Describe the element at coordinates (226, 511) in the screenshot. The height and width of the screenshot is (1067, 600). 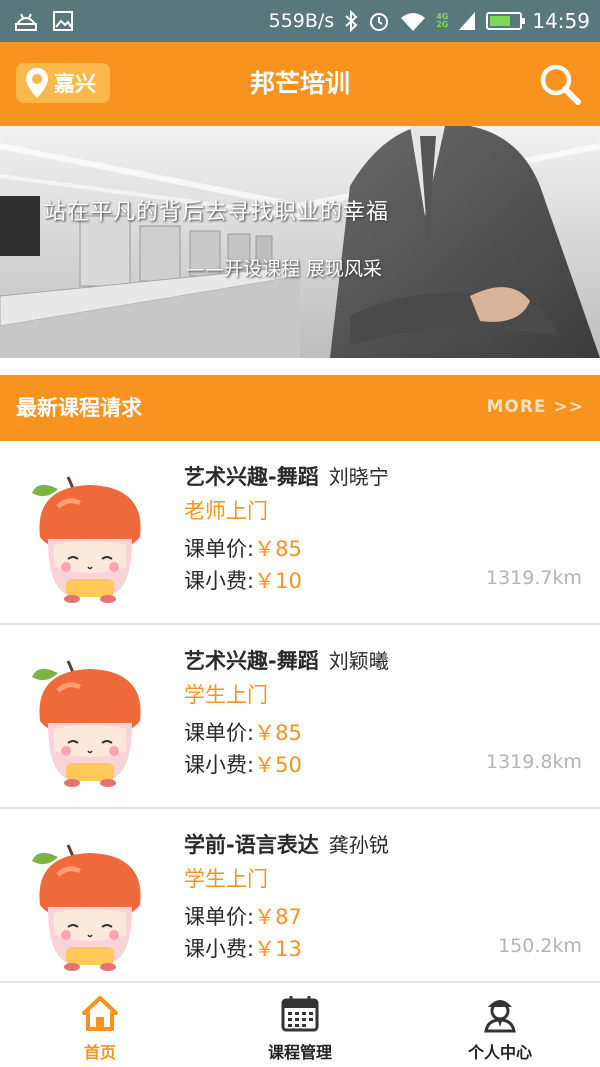
I see `course-mode: 老师上门` at that location.